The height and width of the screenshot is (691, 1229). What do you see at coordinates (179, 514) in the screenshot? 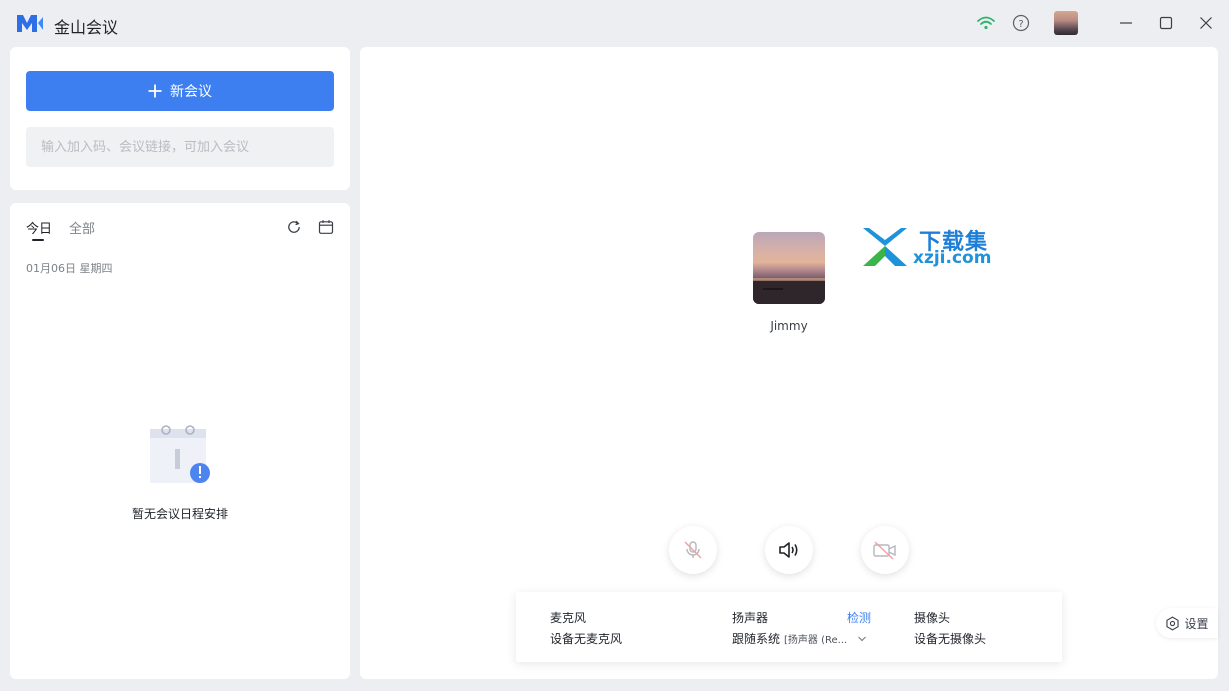
I see `empty-schedule-text: 暂无会议日程安排` at bounding box center [179, 514].